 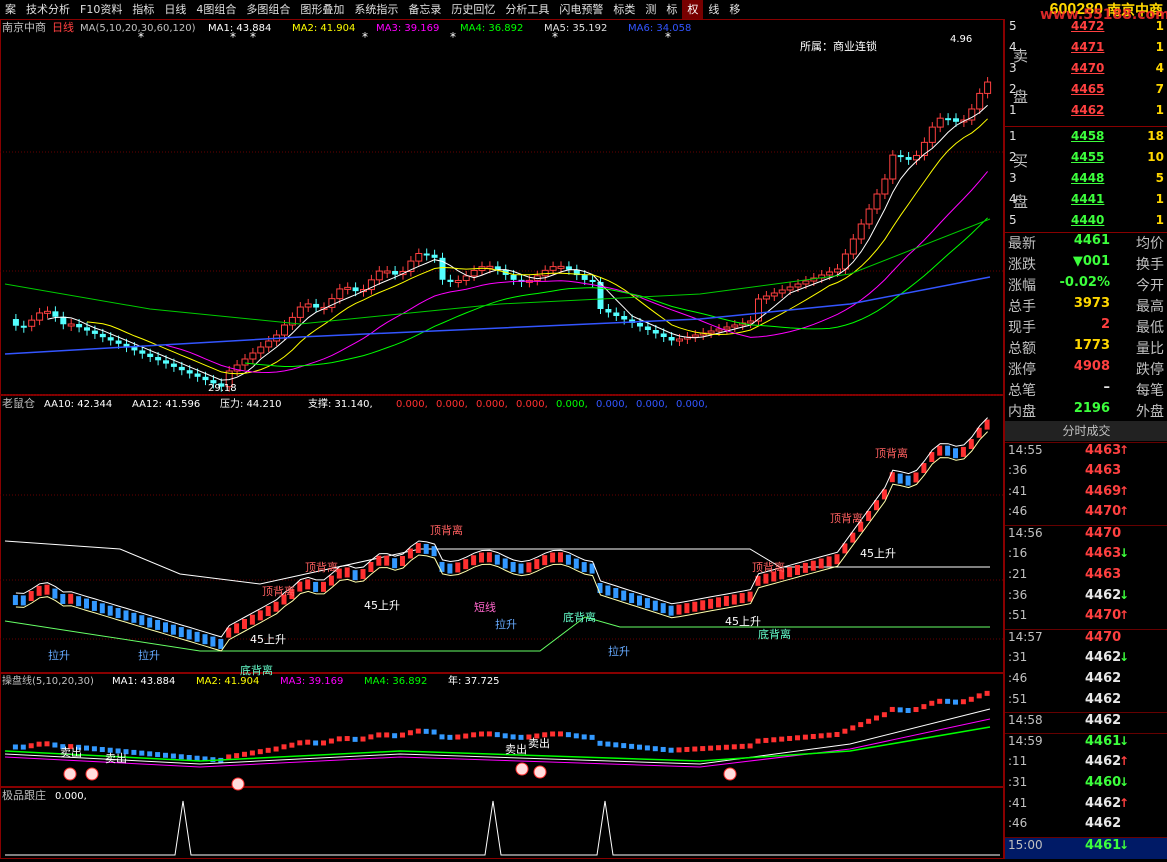 What do you see at coordinates (527, 9) in the screenshot?
I see `toolbar-item-11: 分析工具` at bounding box center [527, 9].